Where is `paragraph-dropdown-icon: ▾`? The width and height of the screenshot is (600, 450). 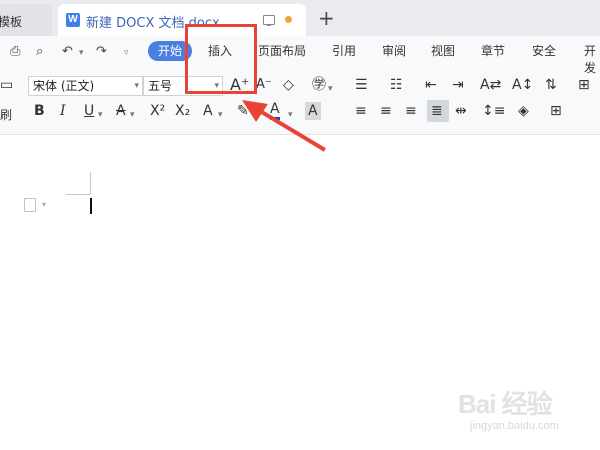
paragraph-dropdown-icon: ▾ is located at coordinates (44, 204).